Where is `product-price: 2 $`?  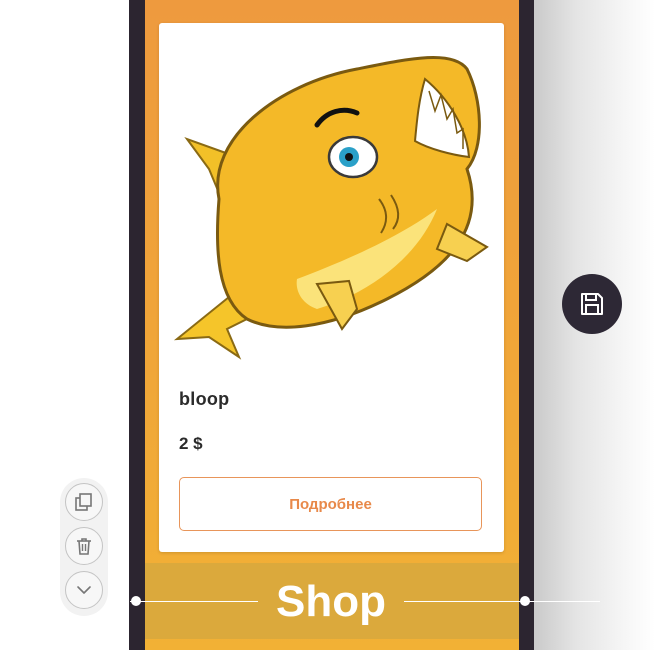 product-price: 2 $ is located at coordinates (191, 443).